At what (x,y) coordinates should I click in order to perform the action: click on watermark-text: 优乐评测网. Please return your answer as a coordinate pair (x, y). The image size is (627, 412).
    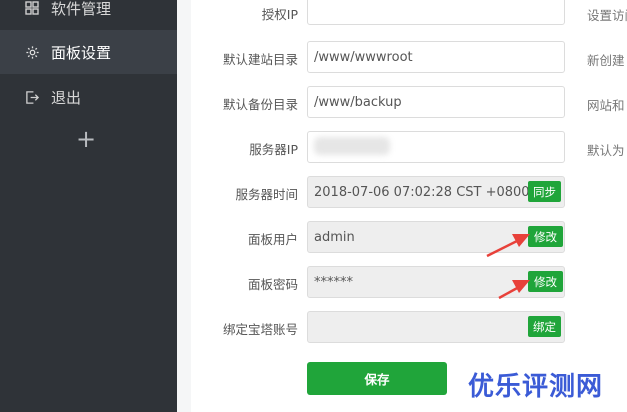
    Looking at the image, I should click on (536, 387).